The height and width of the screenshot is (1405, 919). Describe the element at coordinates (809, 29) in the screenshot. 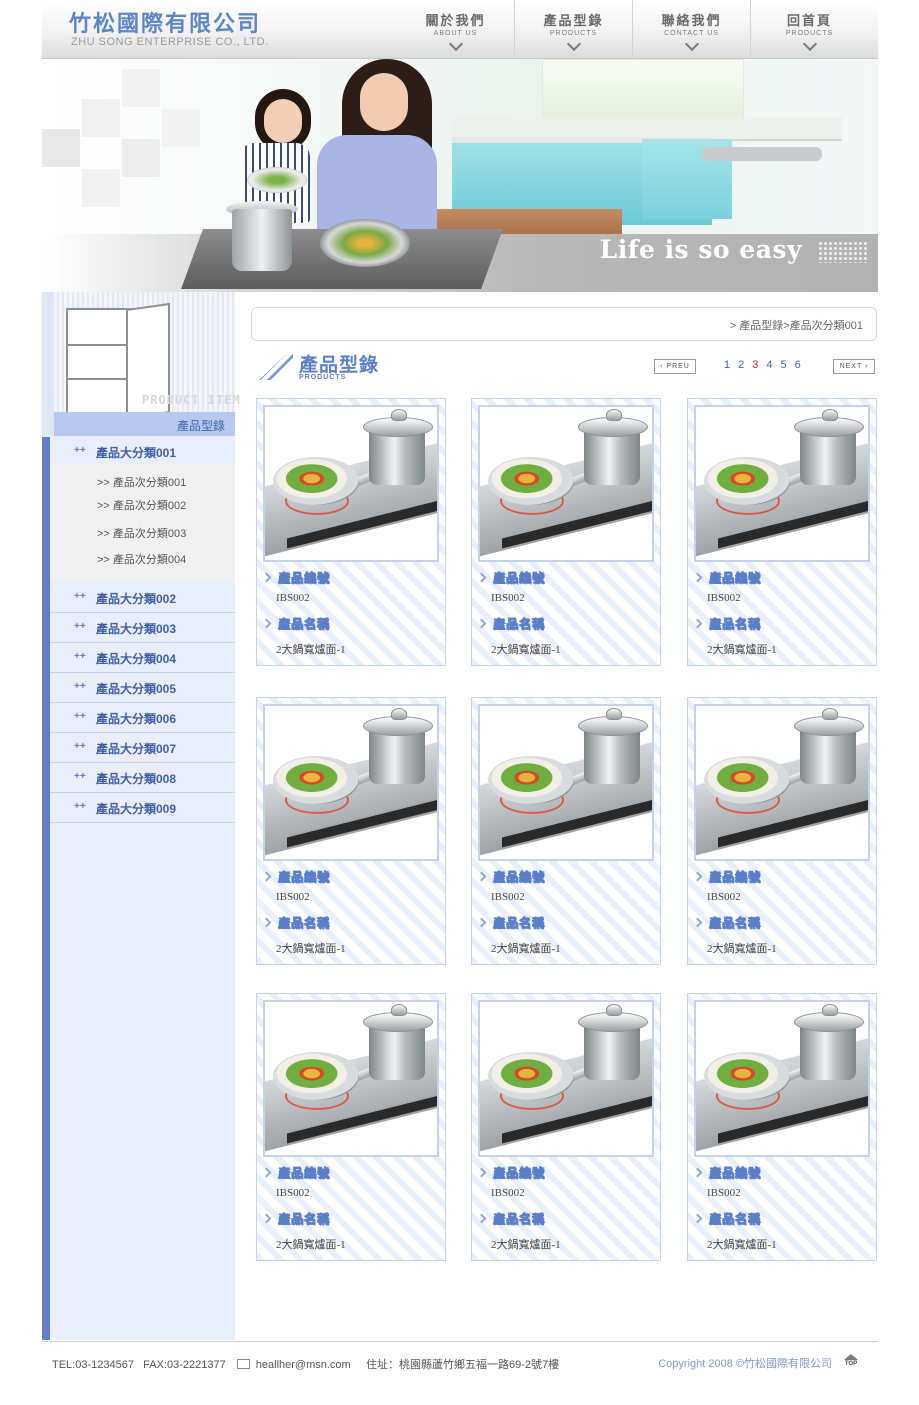

I see `nav-home: 回首頁 PRODUCTS` at that location.